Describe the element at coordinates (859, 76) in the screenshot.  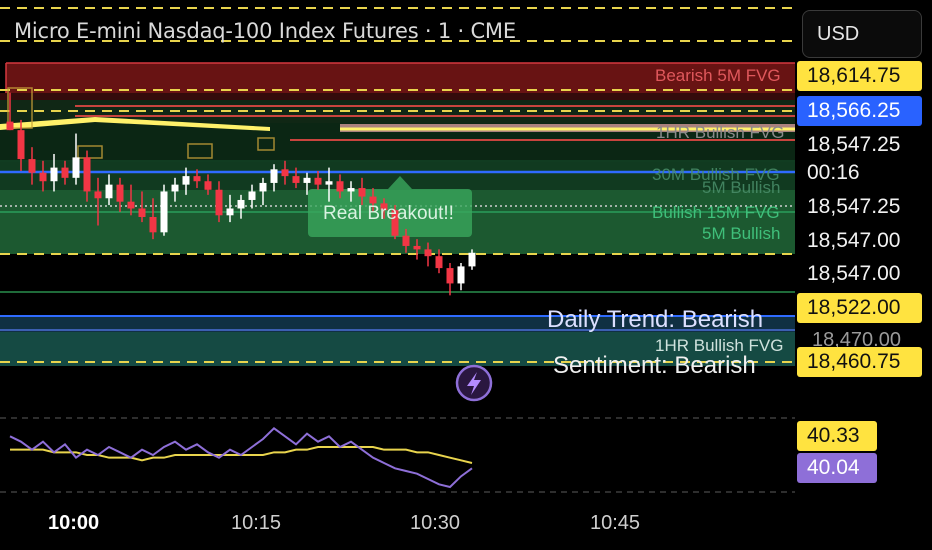
I see `price-label-18614: 18,614.75` at that location.